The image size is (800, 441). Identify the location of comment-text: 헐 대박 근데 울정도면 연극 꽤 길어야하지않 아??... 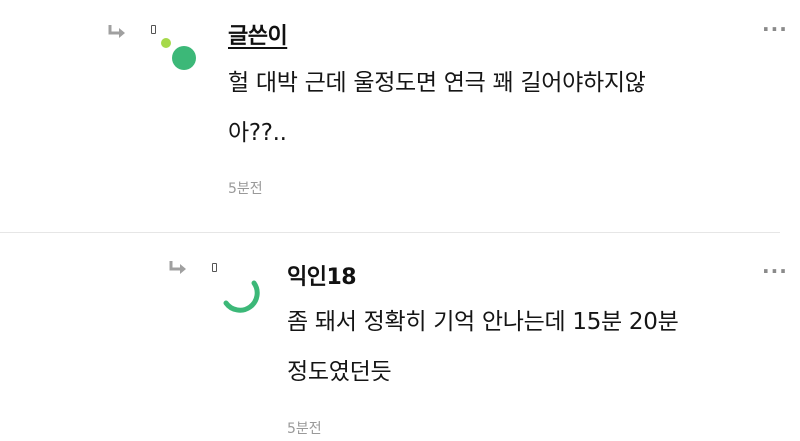
(437, 108).